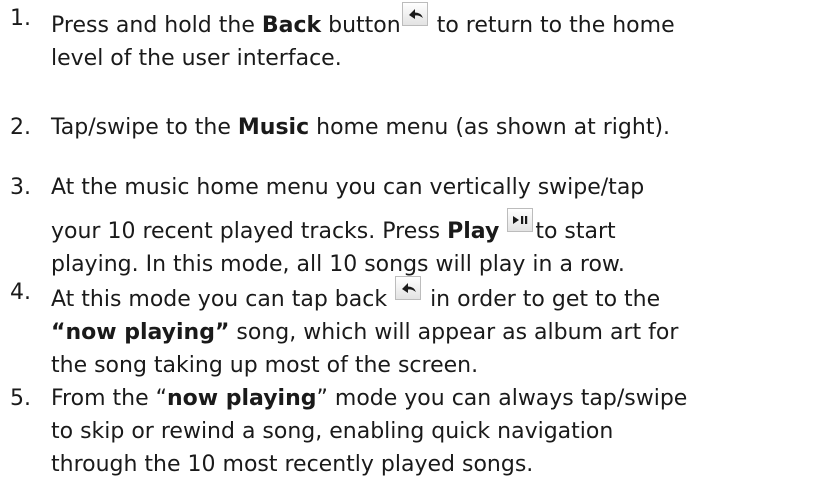 This screenshot has height=485, width=840. Describe the element at coordinates (490, 127) in the screenshot. I see `step-text: home menu (as shown at right).` at that location.